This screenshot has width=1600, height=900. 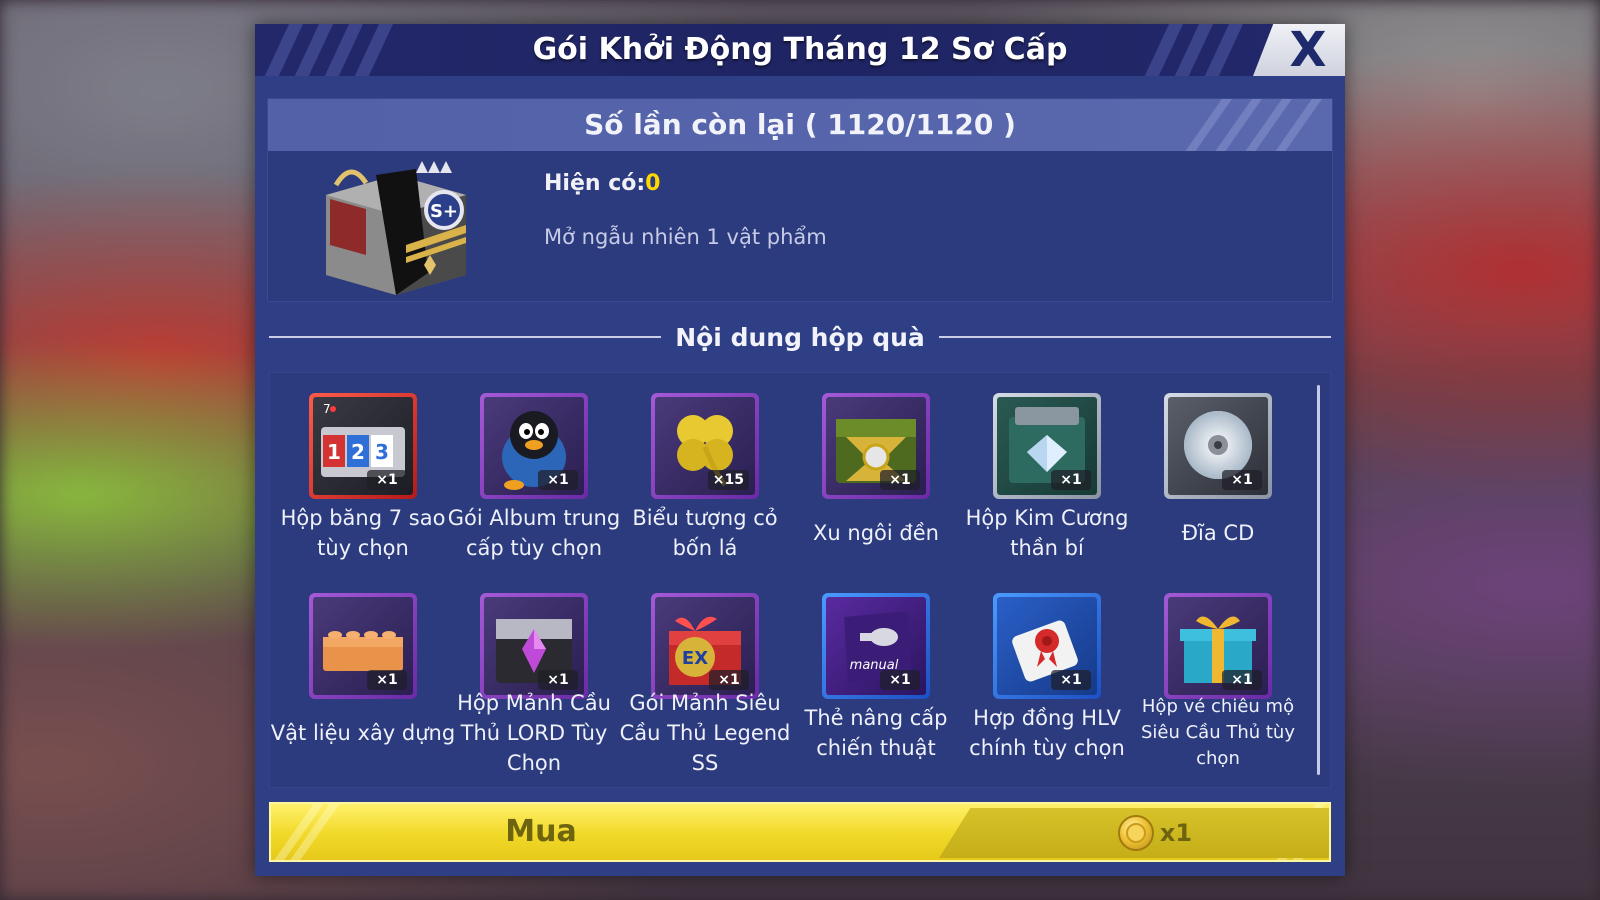 What do you see at coordinates (695, 658) in the screenshot?
I see `svg-text: EX` at bounding box center [695, 658].